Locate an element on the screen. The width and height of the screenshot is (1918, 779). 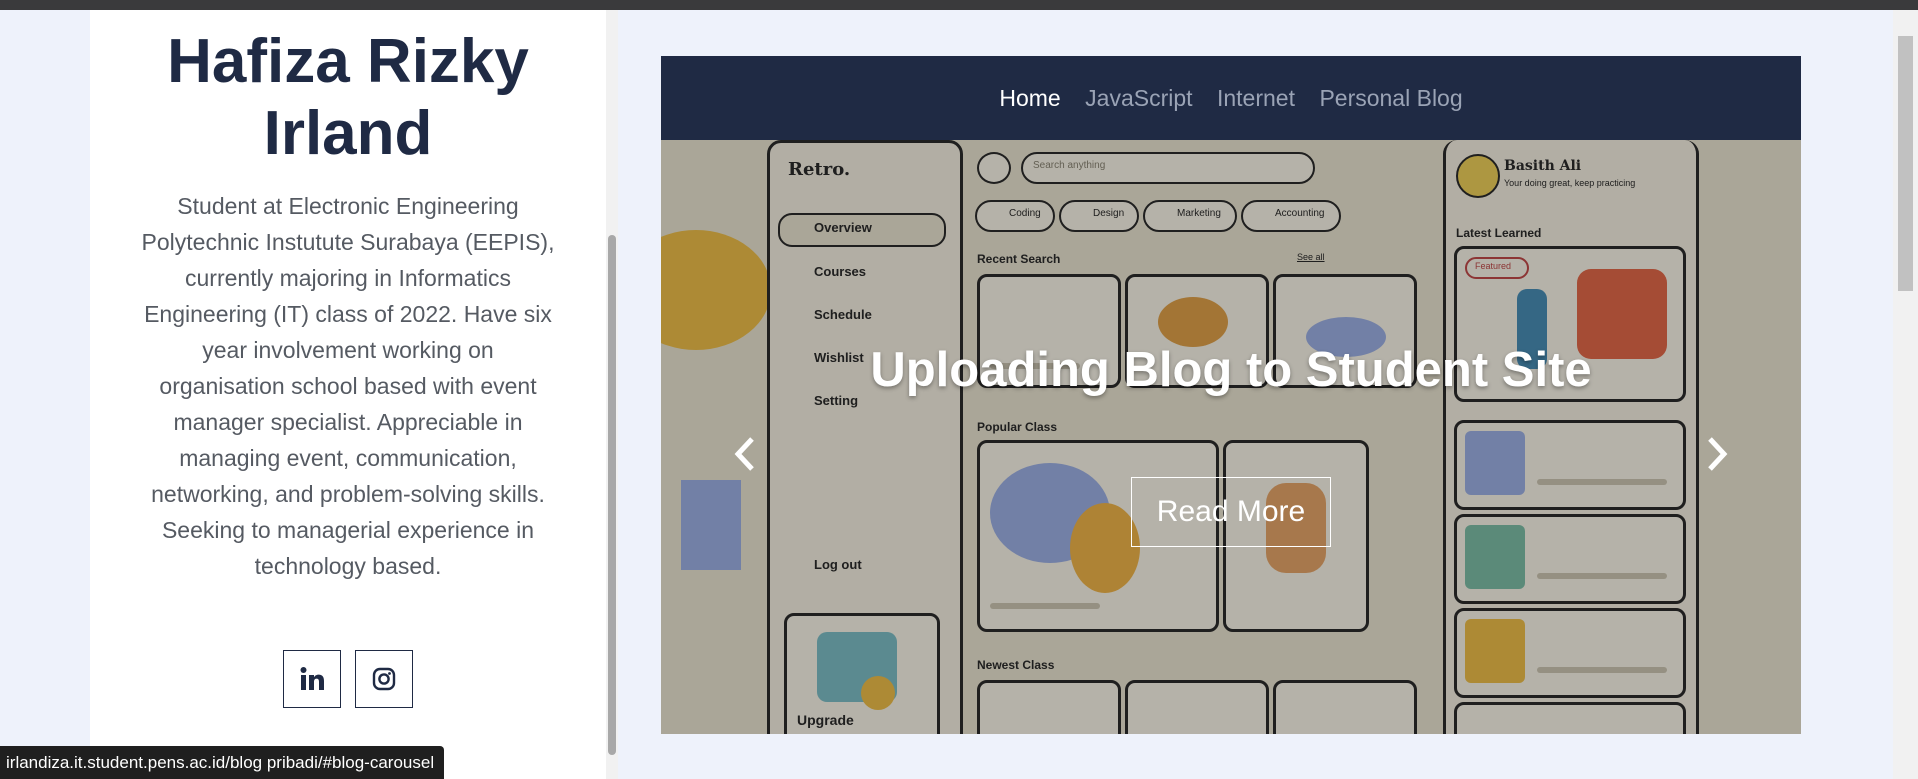
blog-nav: Home JavaScript Internet Personal Blog is located at coordinates (1231, 98).